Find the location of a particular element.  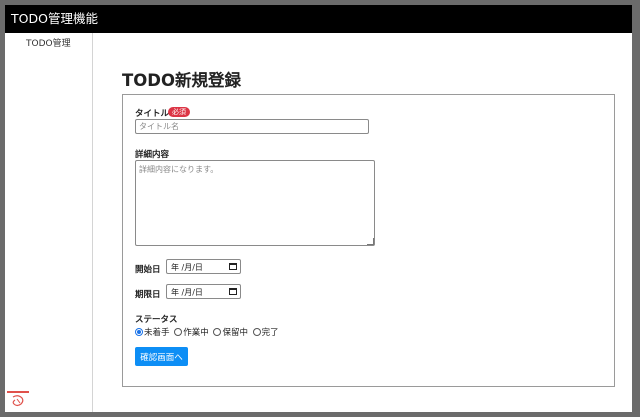

top-navbar: TODO管理機能 is located at coordinates (318, 19).